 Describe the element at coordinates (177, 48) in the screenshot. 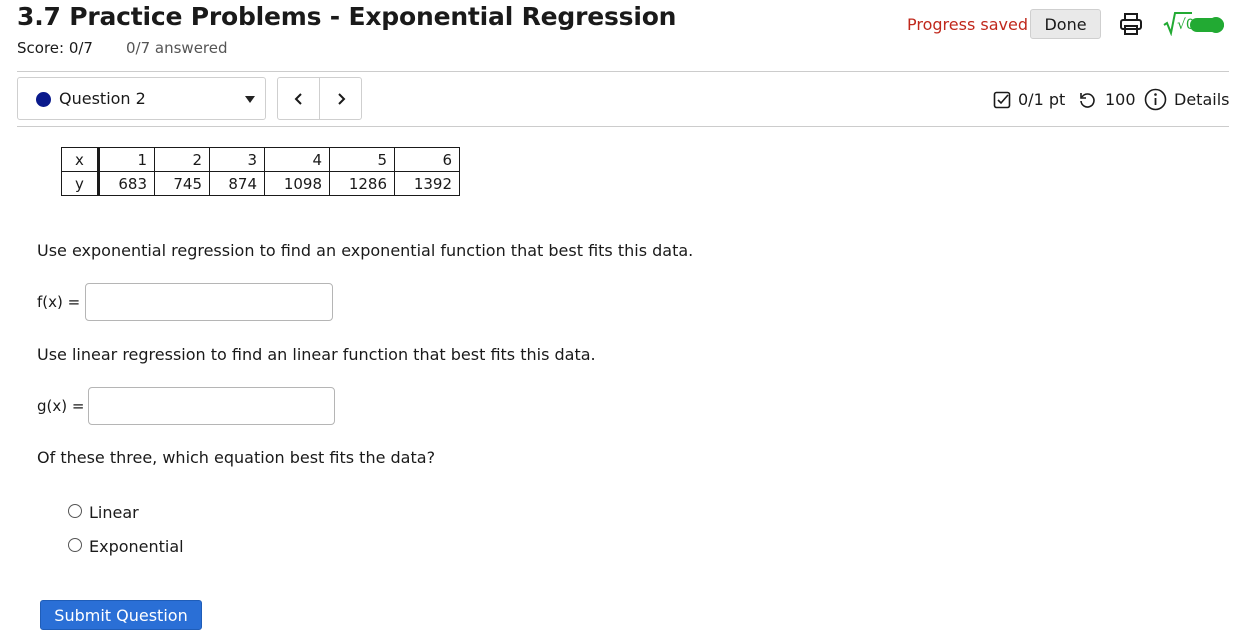

I see `answered-count: 0/7 answered` at that location.